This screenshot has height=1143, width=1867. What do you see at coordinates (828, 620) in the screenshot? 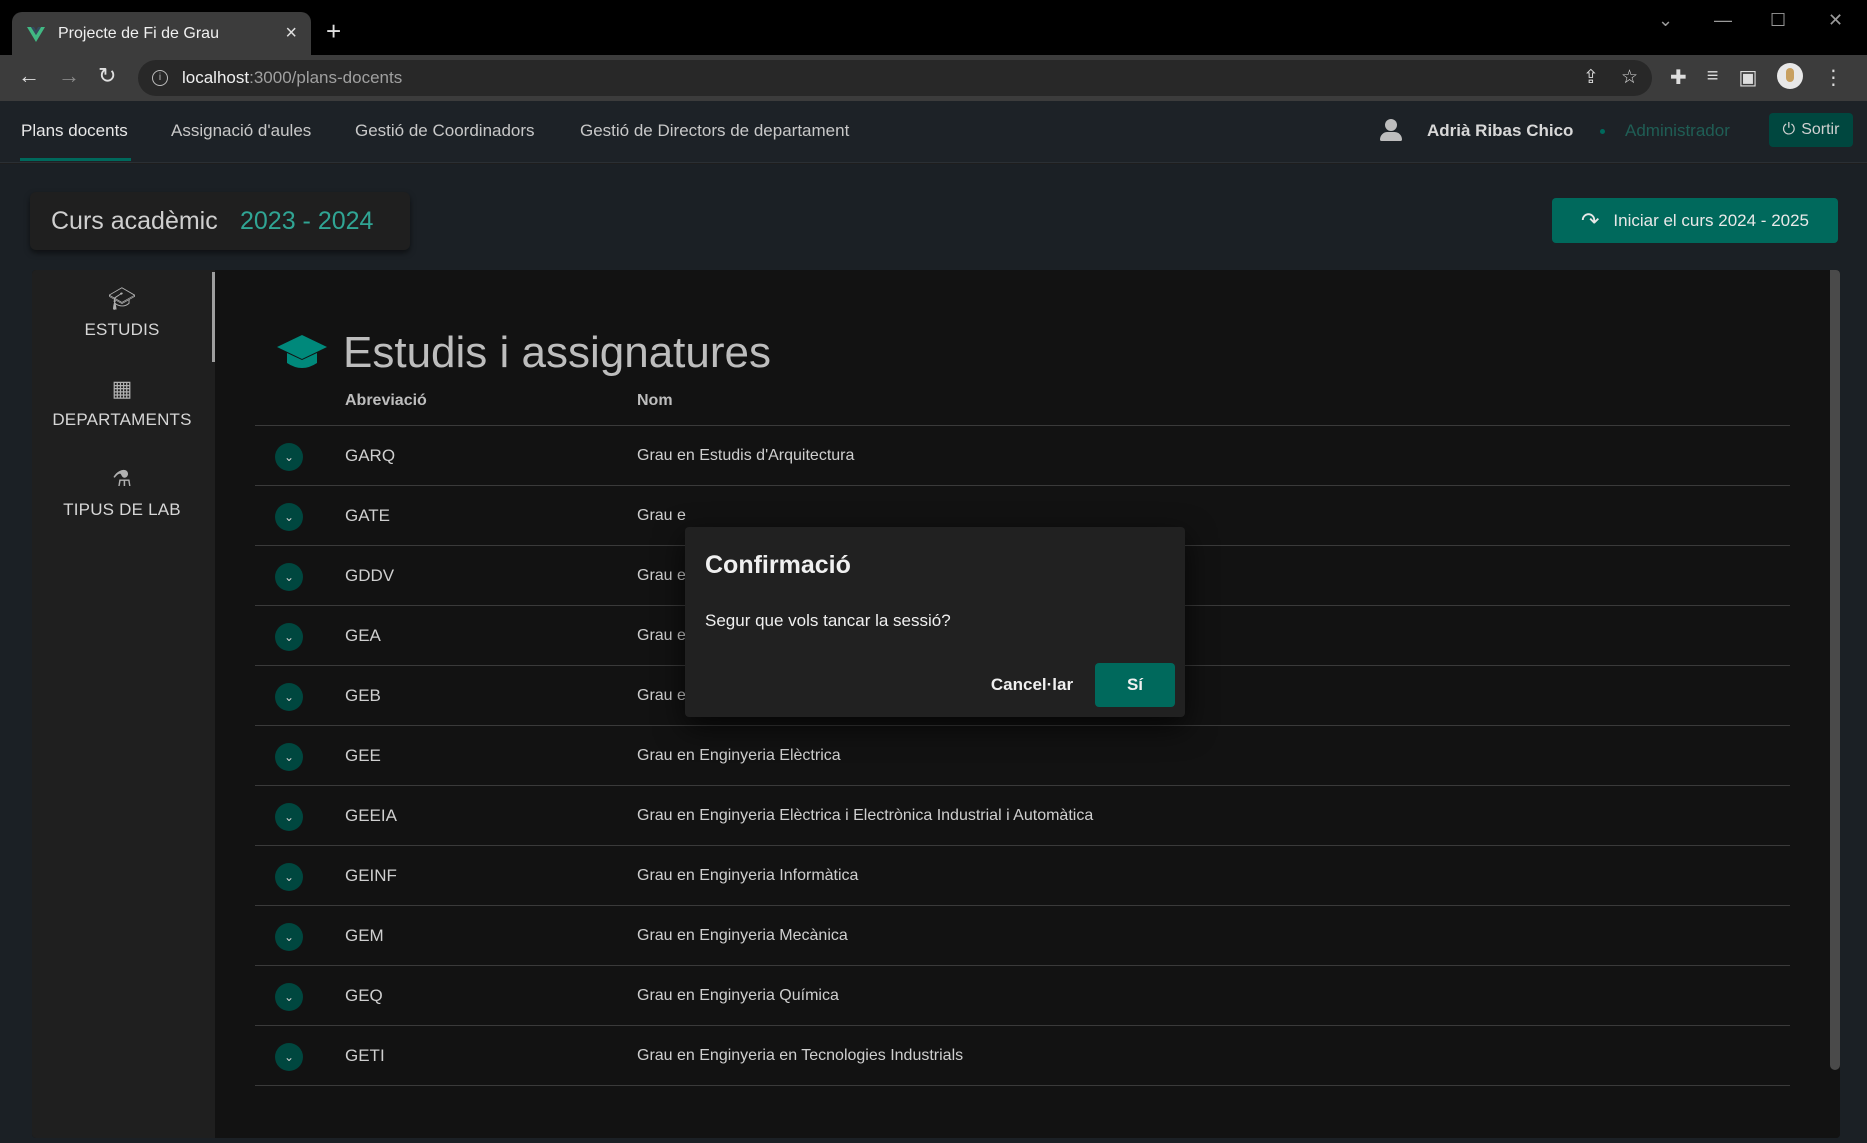
I see `dialog-message: Segur que vols tancar la sessió?` at bounding box center [828, 620].